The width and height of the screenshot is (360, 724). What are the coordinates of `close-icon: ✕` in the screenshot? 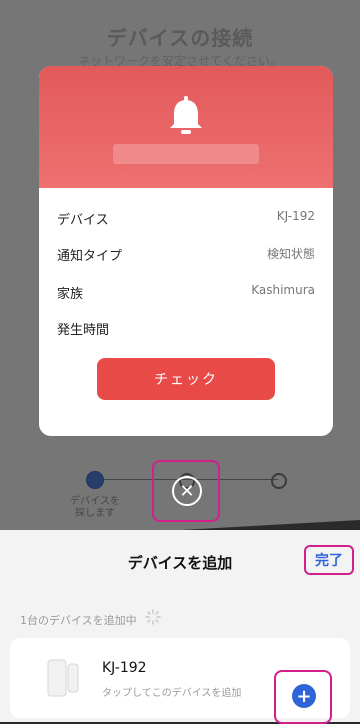 It's located at (187, 491).